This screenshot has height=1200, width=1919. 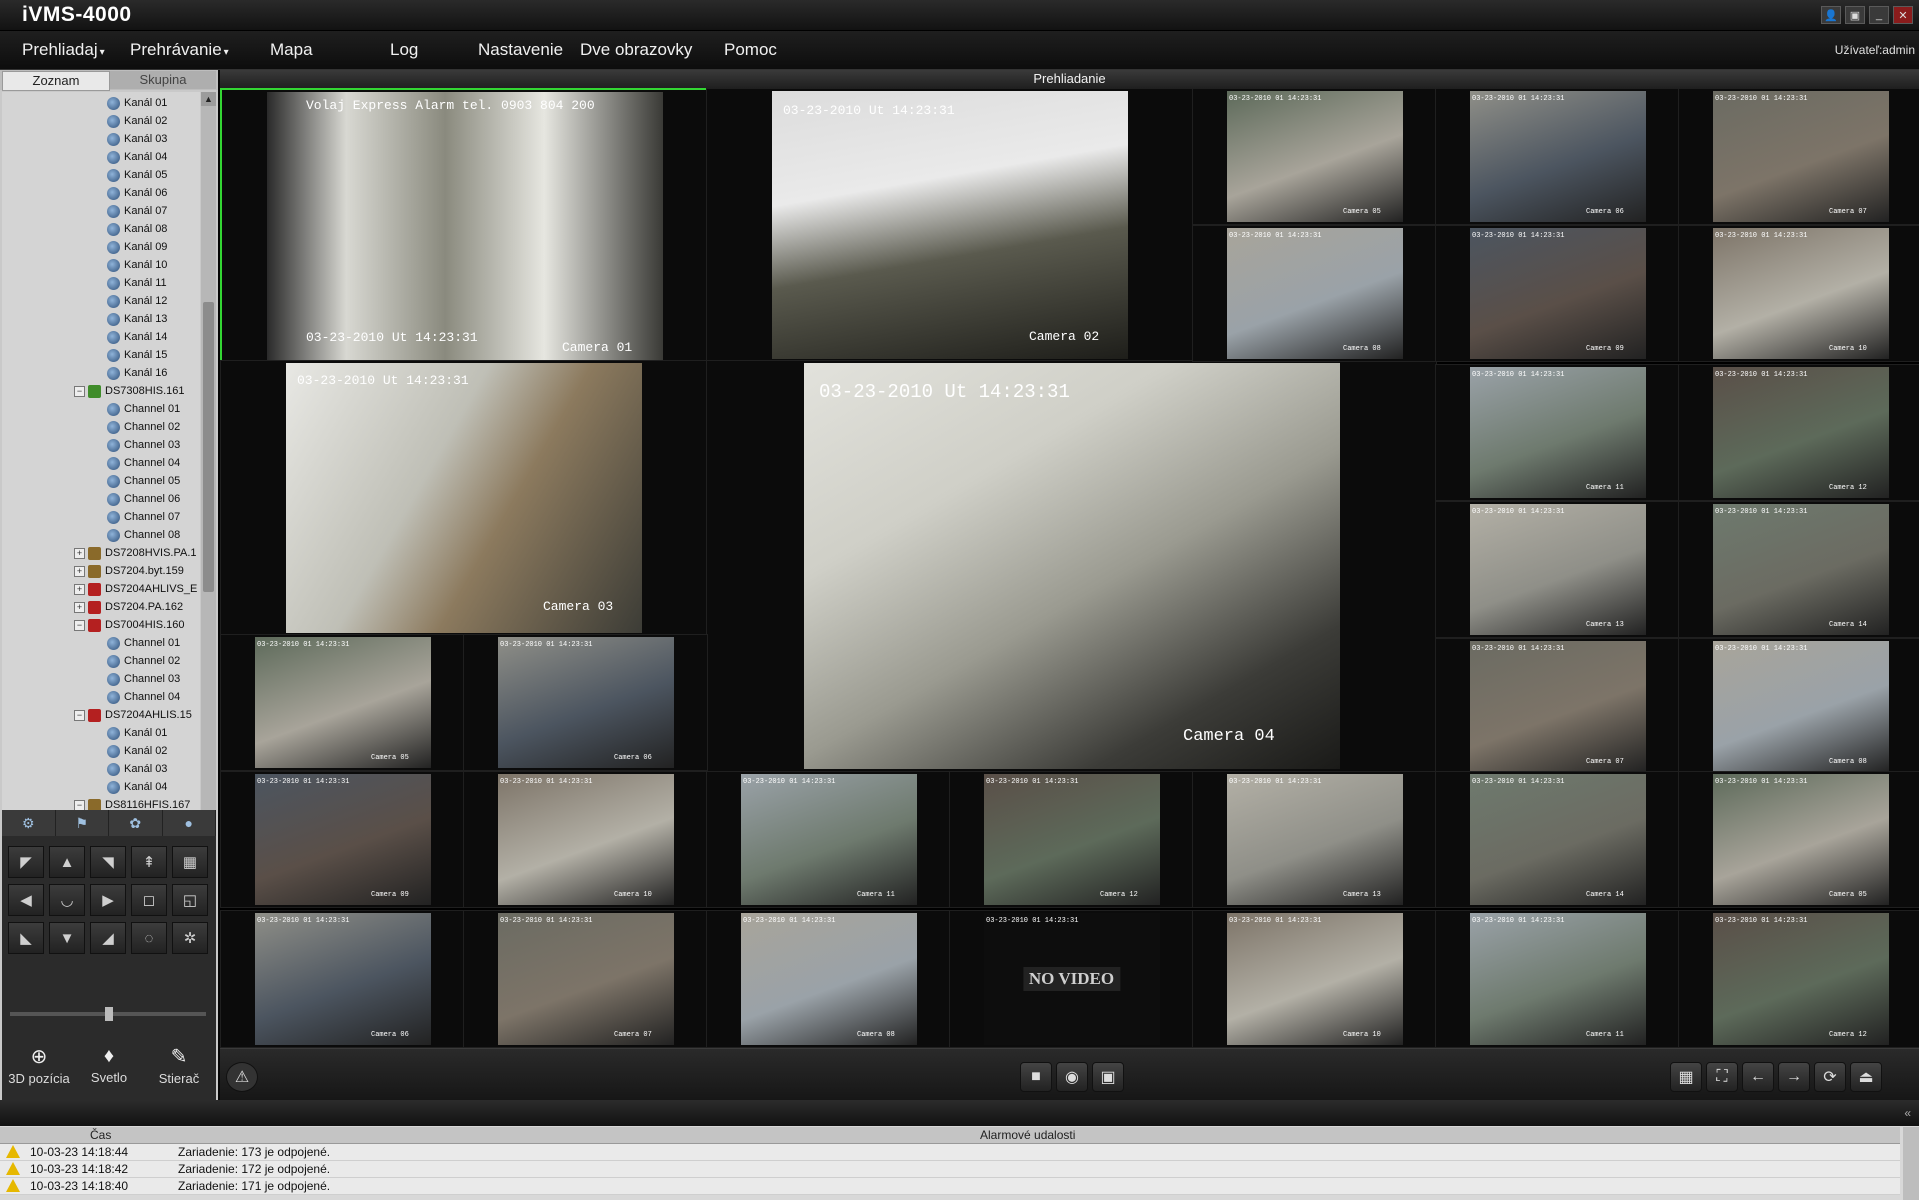 I want to click on menu-prehliadaj: Prehliadaj ▾, so click(x=63, y=50).